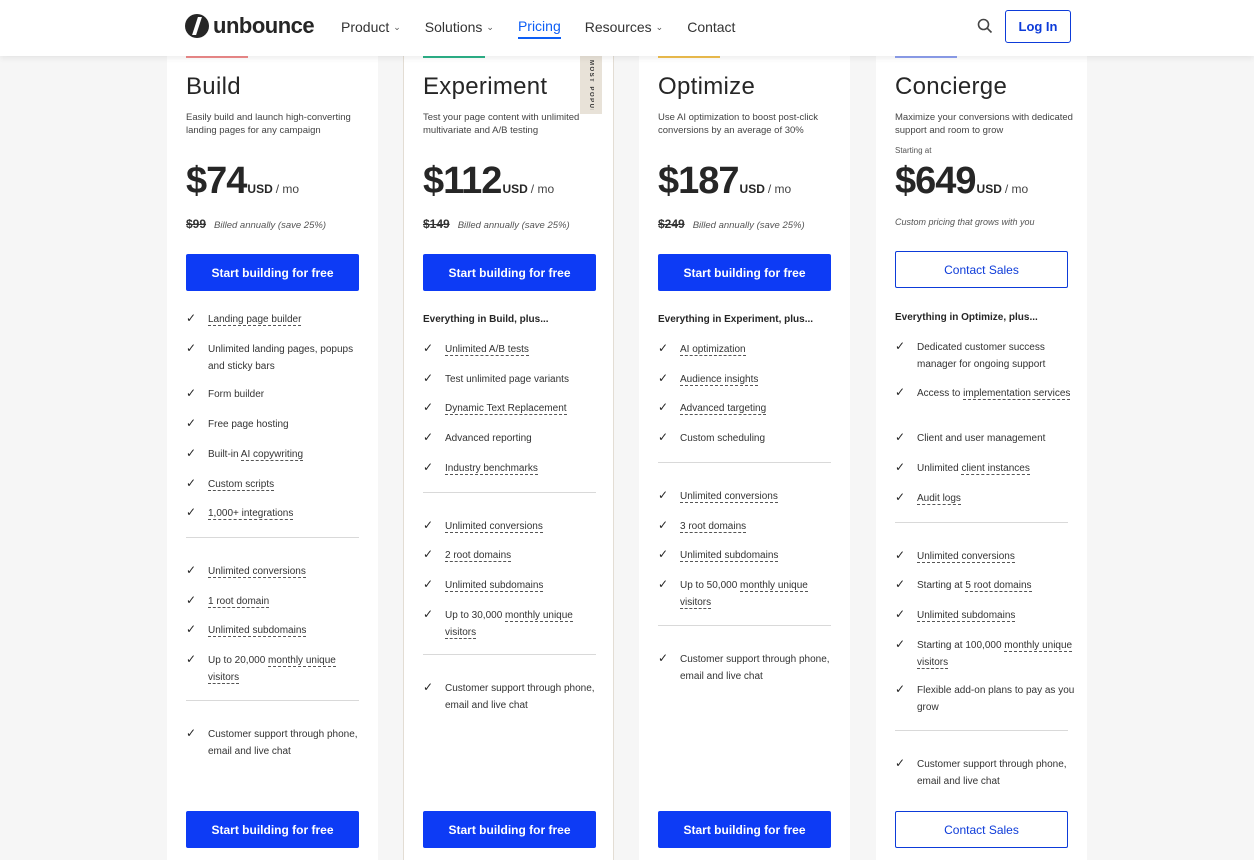 The height and width of the screenshot is (860, 1254). I want to click on feature-link: Landing page builder, so click(255, 320).